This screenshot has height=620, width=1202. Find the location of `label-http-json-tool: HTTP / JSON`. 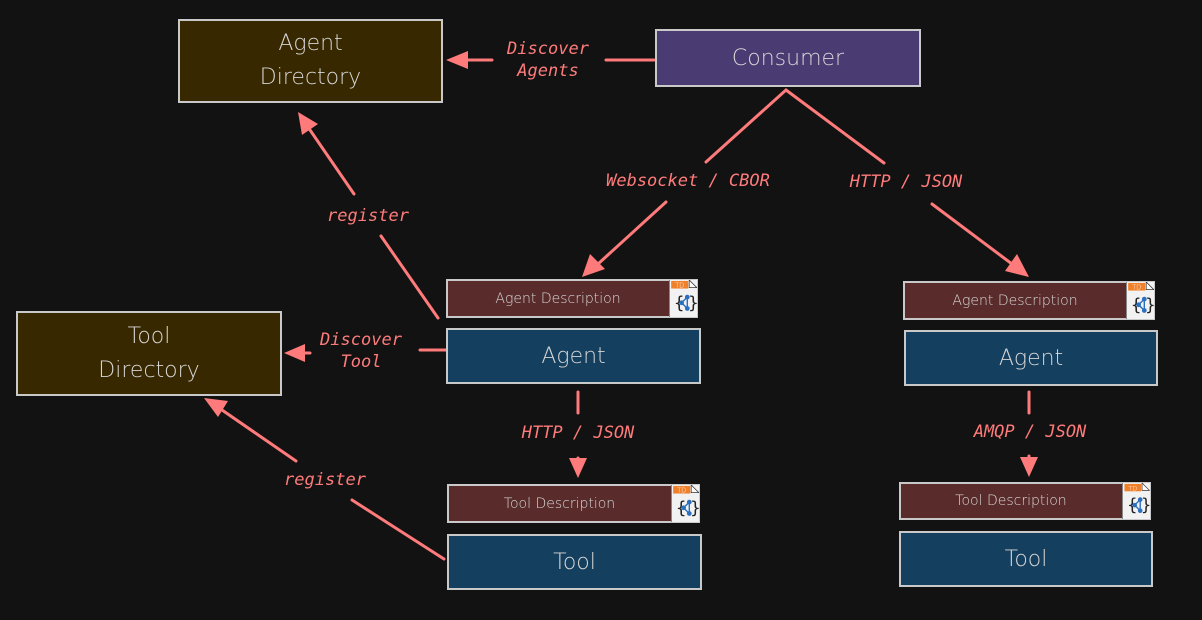

label-http-json-tool: HTTP / JSON is located at coordinates (578, 433).